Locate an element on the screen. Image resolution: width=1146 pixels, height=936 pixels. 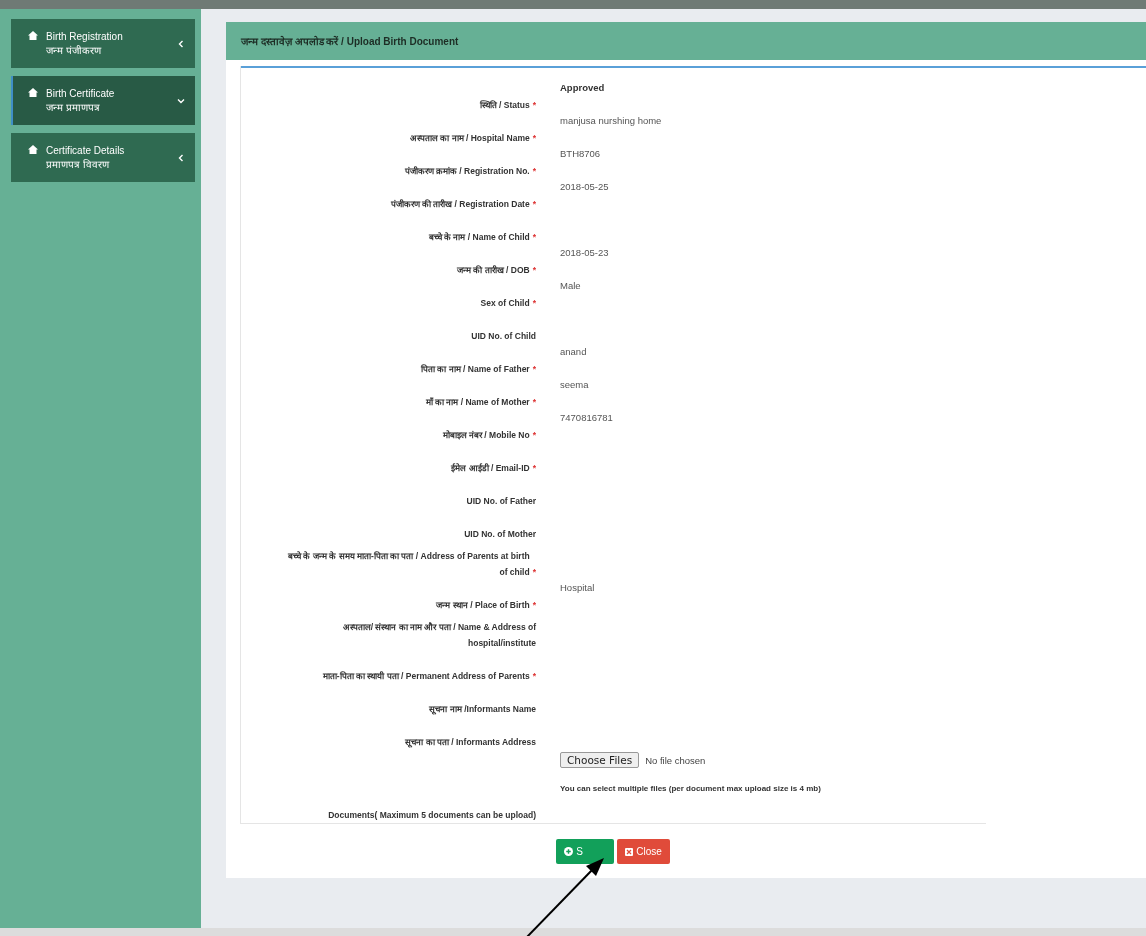
sidebar-item: Birth Registration जन्म पंजीकरण is located at coordinates (103, 43).